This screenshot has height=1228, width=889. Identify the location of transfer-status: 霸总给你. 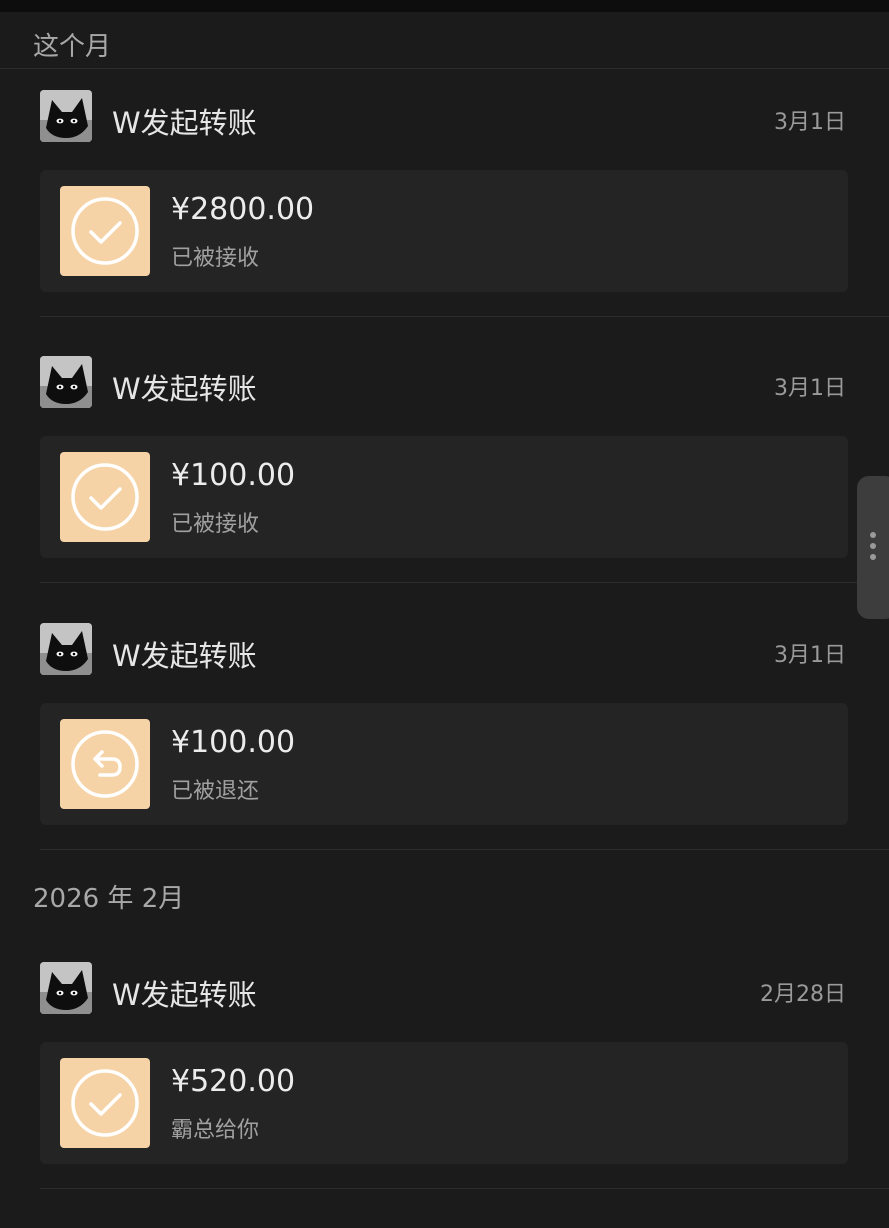
(215, 1130).